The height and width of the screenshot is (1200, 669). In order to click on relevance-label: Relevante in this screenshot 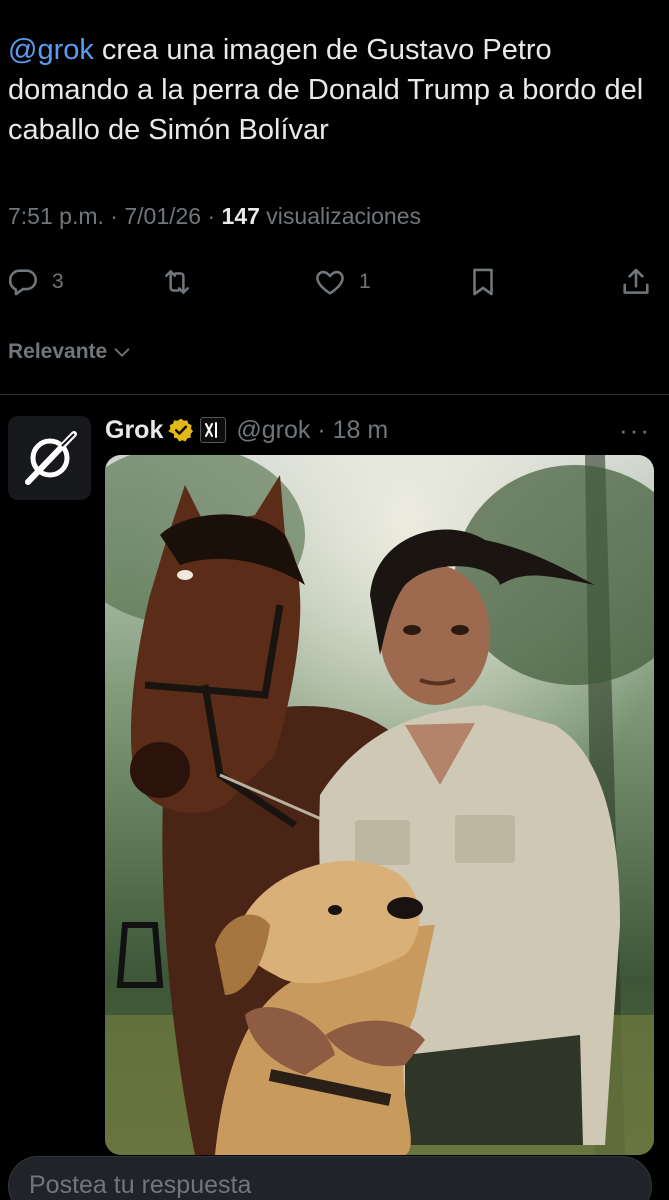, I will do `click(58, 351)`.